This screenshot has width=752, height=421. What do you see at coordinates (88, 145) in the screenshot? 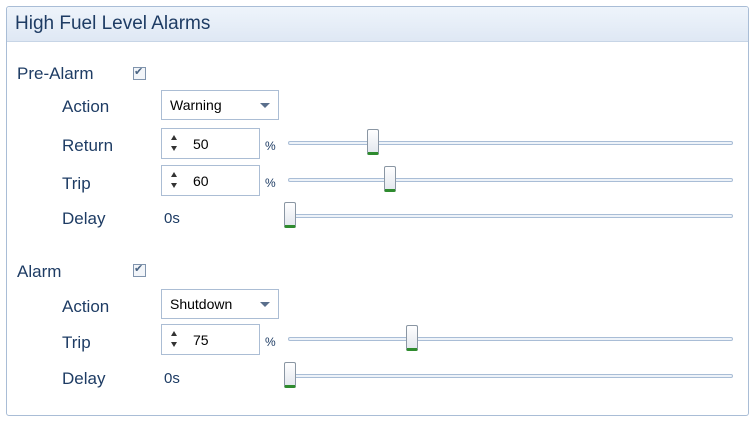
I see `pre-alarm-return-label: Return` at bounding box center [88, 145].